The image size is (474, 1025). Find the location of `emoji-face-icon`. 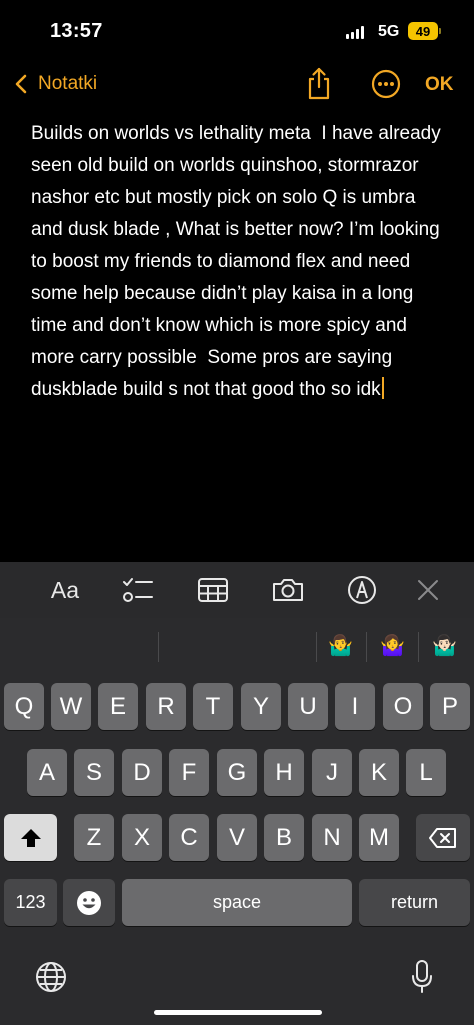

emoji-face-icon is located at coordinates (89, 902).